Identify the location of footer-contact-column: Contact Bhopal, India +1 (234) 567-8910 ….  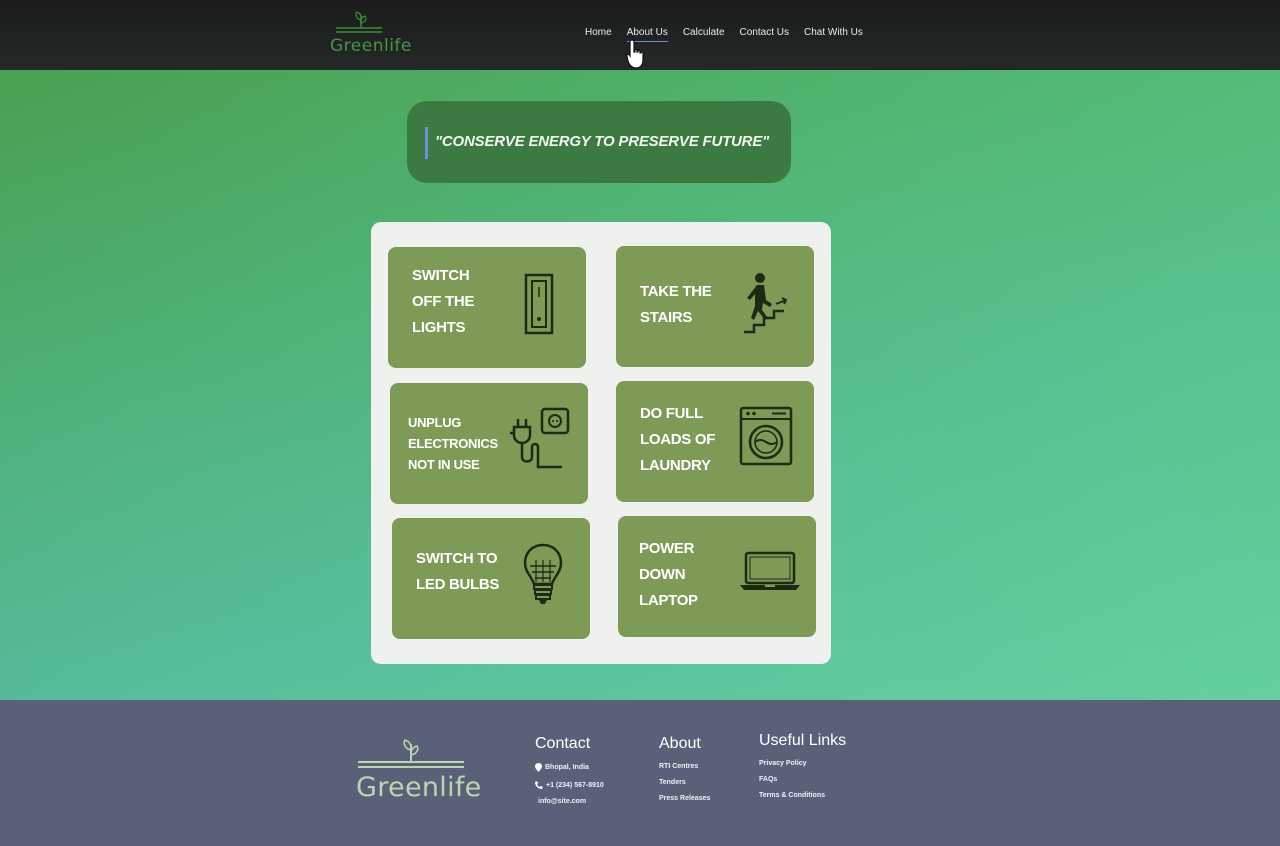
(569, 774).